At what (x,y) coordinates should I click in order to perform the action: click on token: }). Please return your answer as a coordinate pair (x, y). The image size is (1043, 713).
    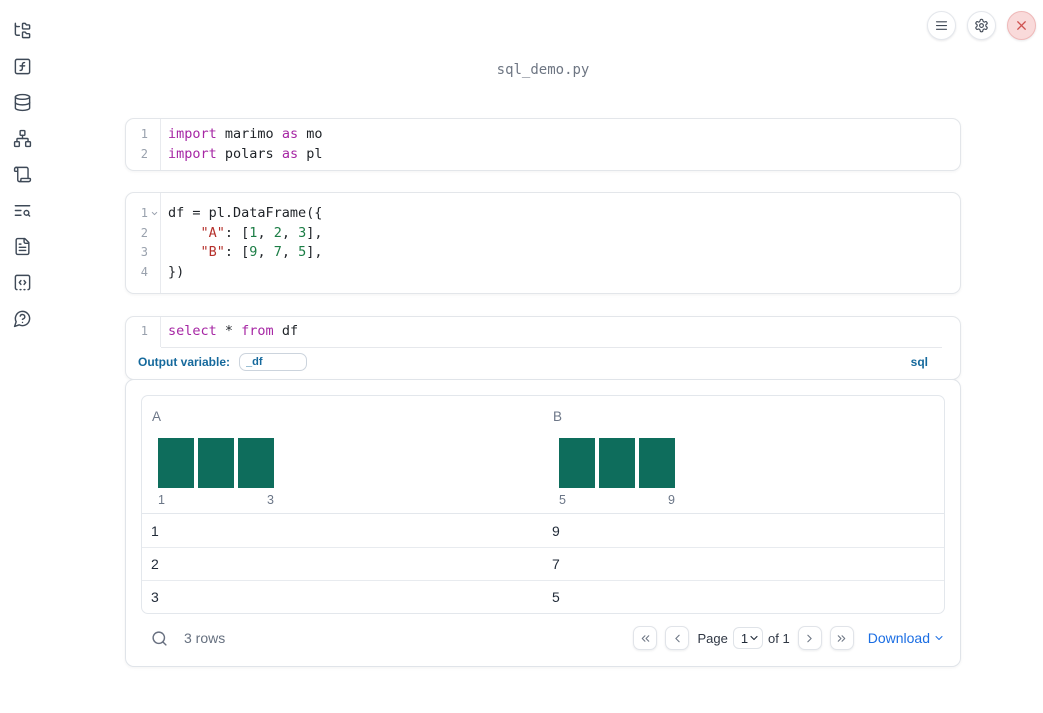
    Looking at the image, I should click on (176, 271).